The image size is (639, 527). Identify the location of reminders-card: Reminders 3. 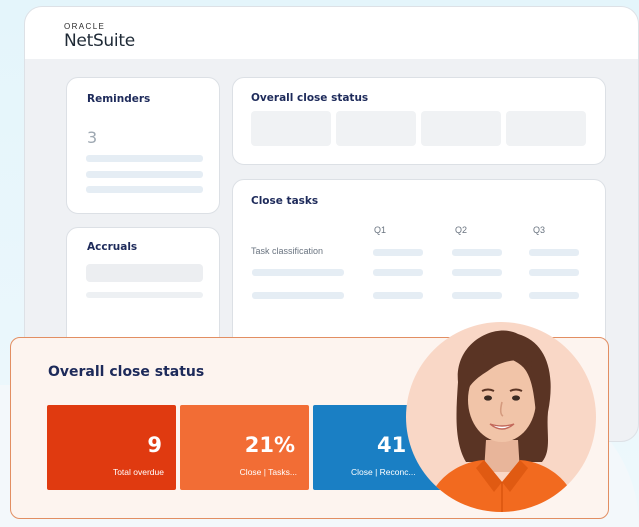
(143, 145).